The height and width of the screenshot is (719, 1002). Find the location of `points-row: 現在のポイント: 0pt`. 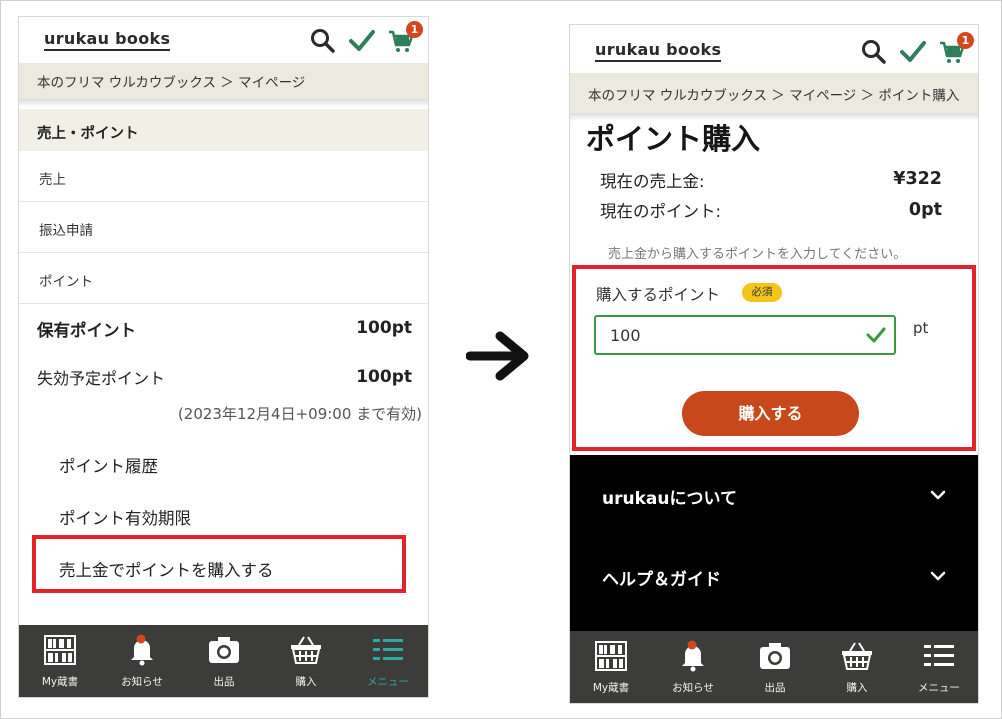

points-row: 現在のポイント: 0pt is located at coordinates (771, 210).